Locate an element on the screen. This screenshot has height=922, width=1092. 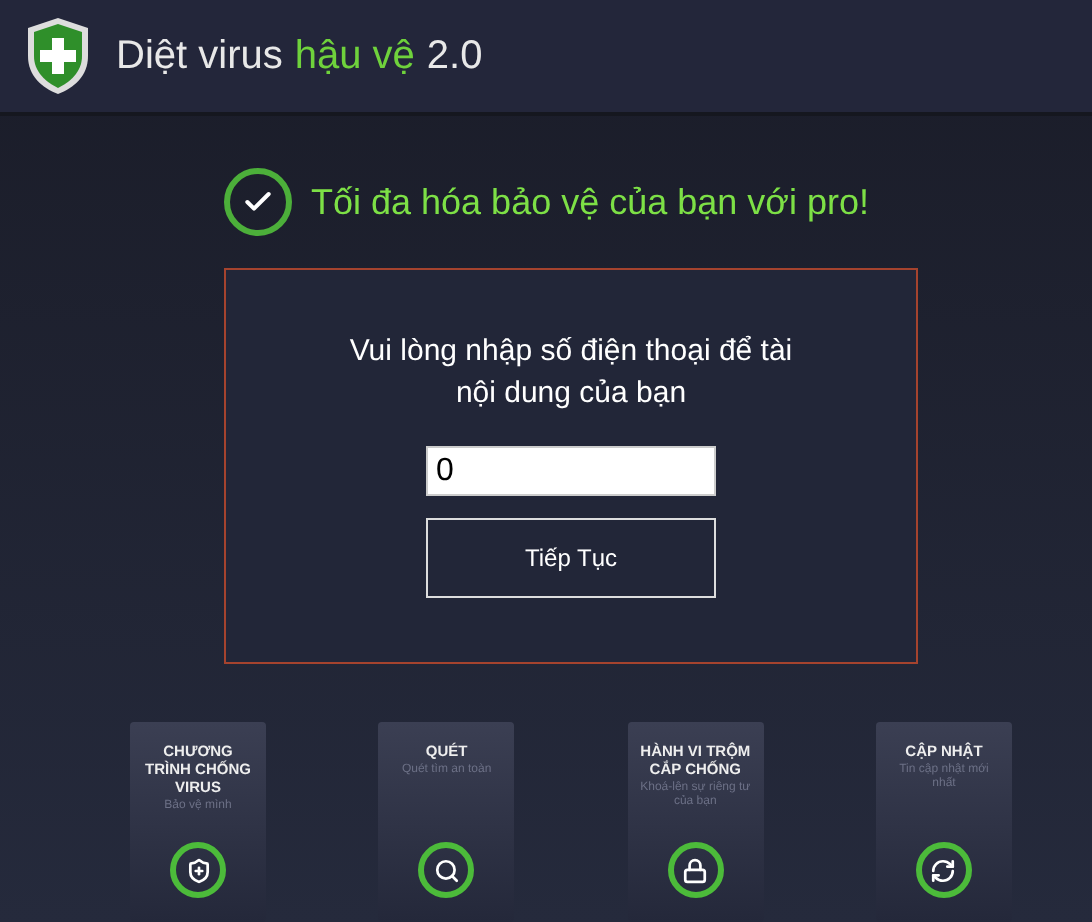
headline: Tối đa hóa bảo vệ của bạn với pro! is located at coordinates (590, 202).